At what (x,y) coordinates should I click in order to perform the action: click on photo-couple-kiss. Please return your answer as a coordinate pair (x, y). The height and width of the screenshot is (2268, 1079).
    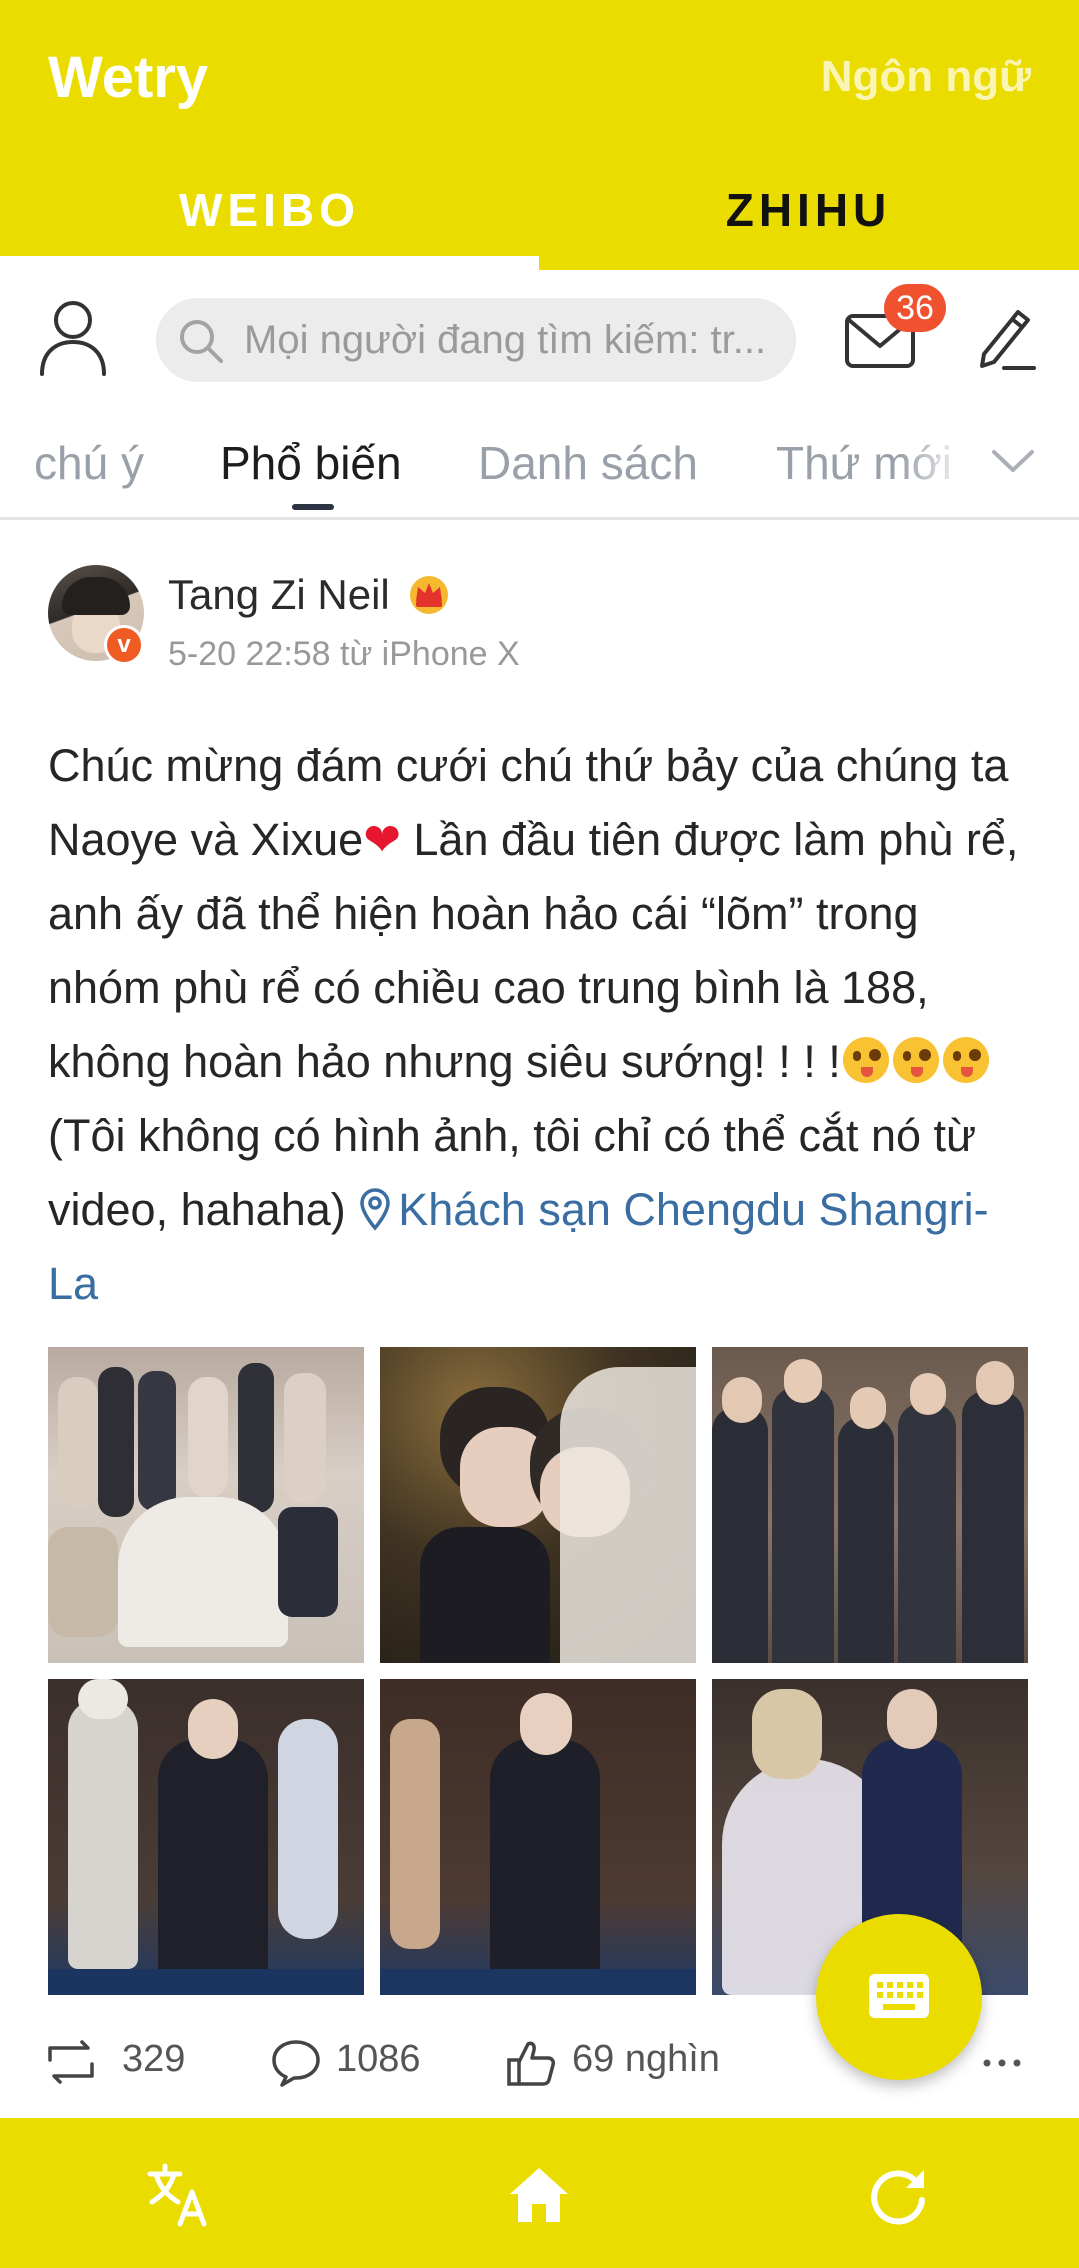
    Looking at the image, I should click on (538, 1505).